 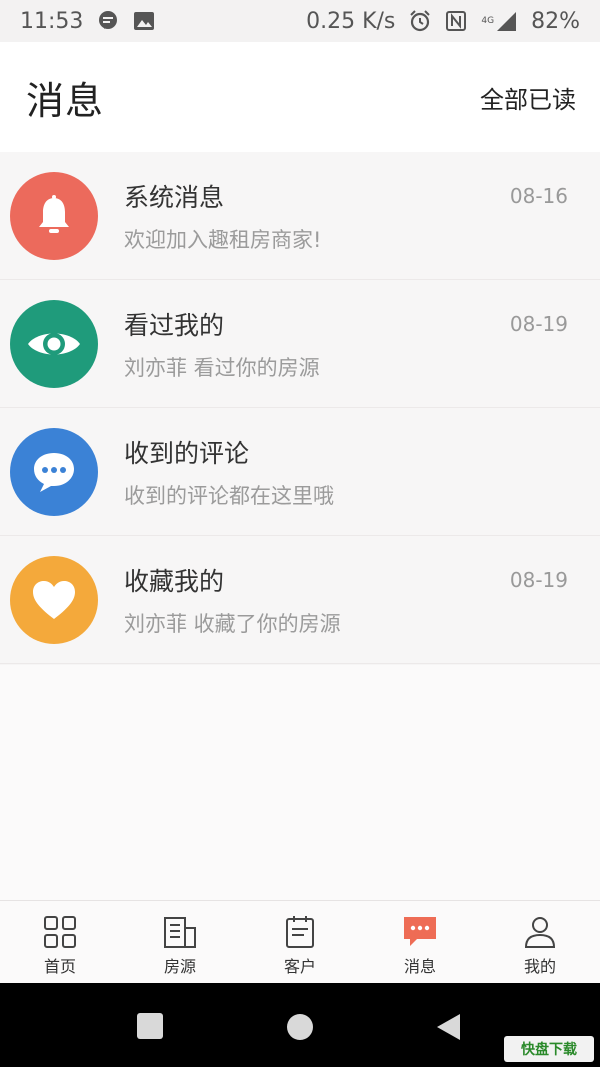 What do you see at coordinates (60, 932) in the screenshot?
I see `grid-icon` at bounding box center [60, 932].